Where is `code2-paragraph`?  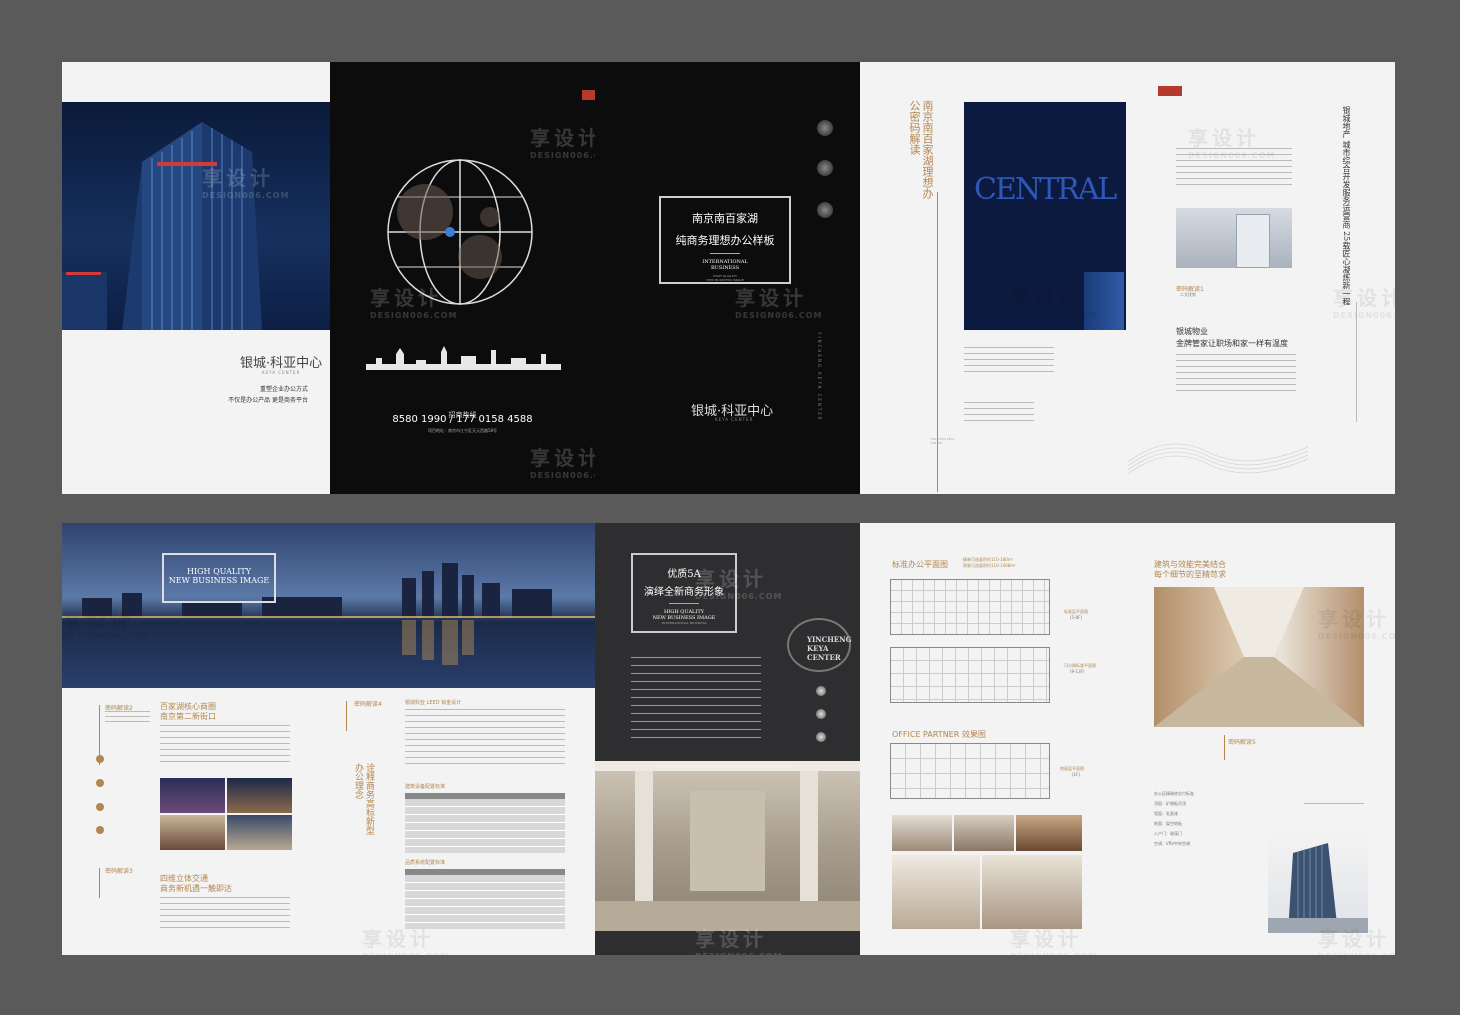 code2-paragraph is located at coordinates (225, 744).